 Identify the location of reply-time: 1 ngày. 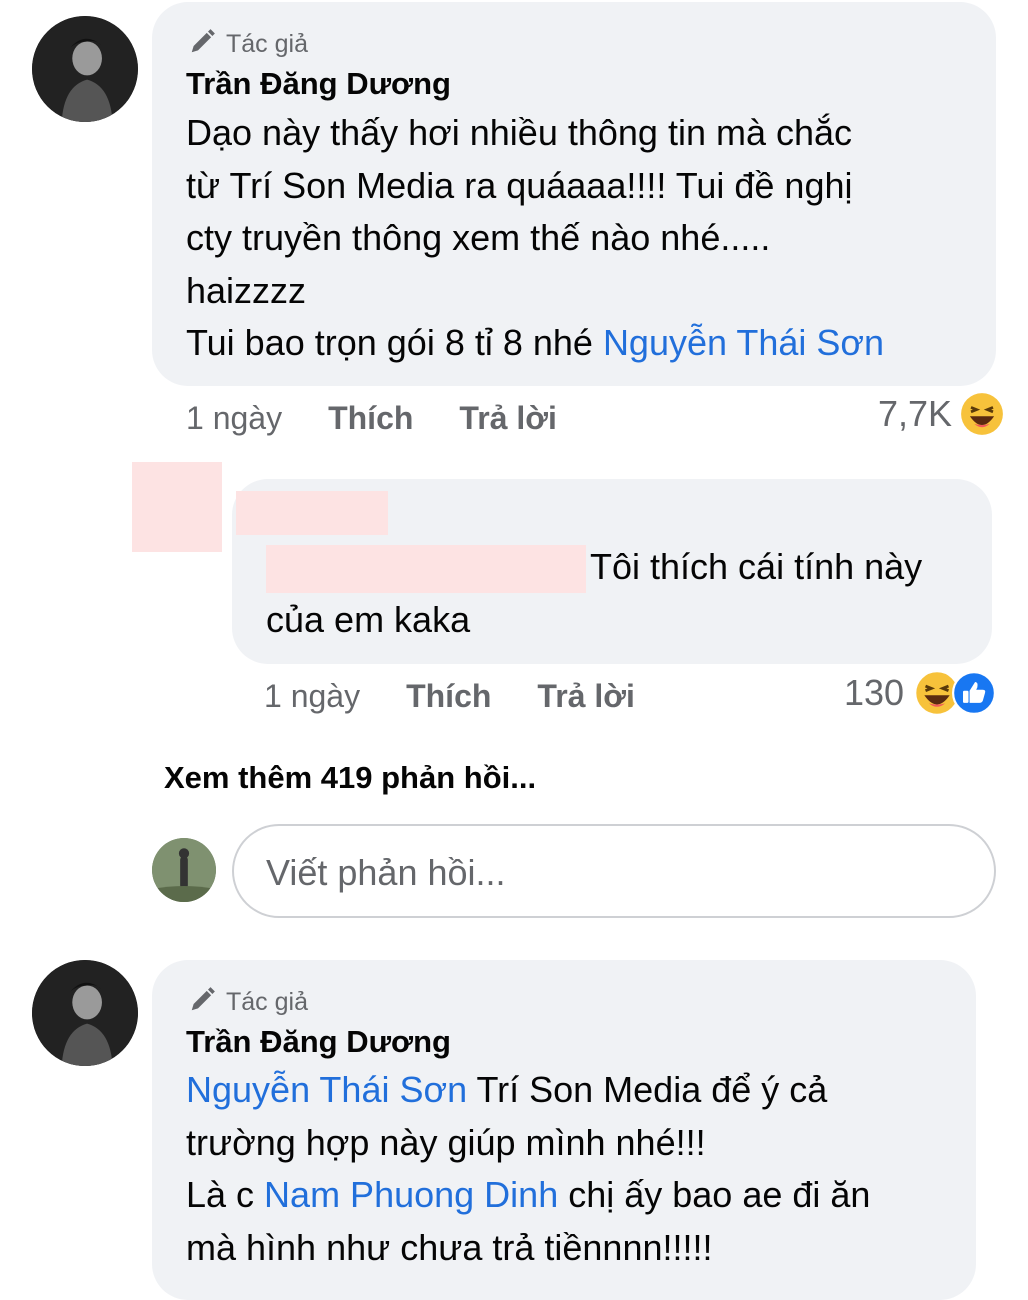
(312, 696).